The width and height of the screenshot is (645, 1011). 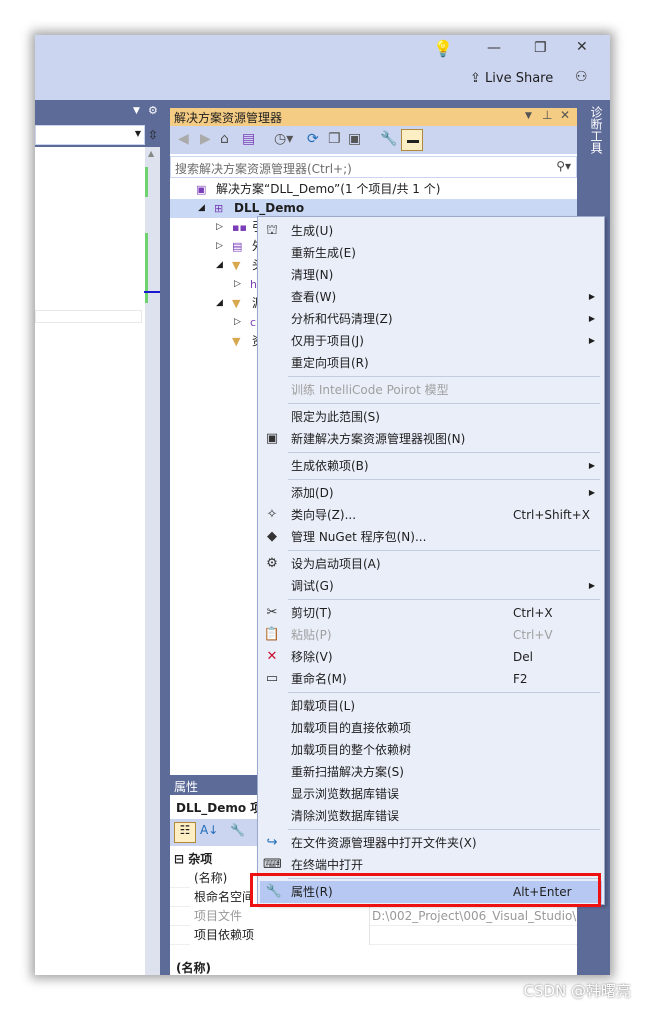 I want to click on menu-item-icon: ▣, so click(x=272, y=438).